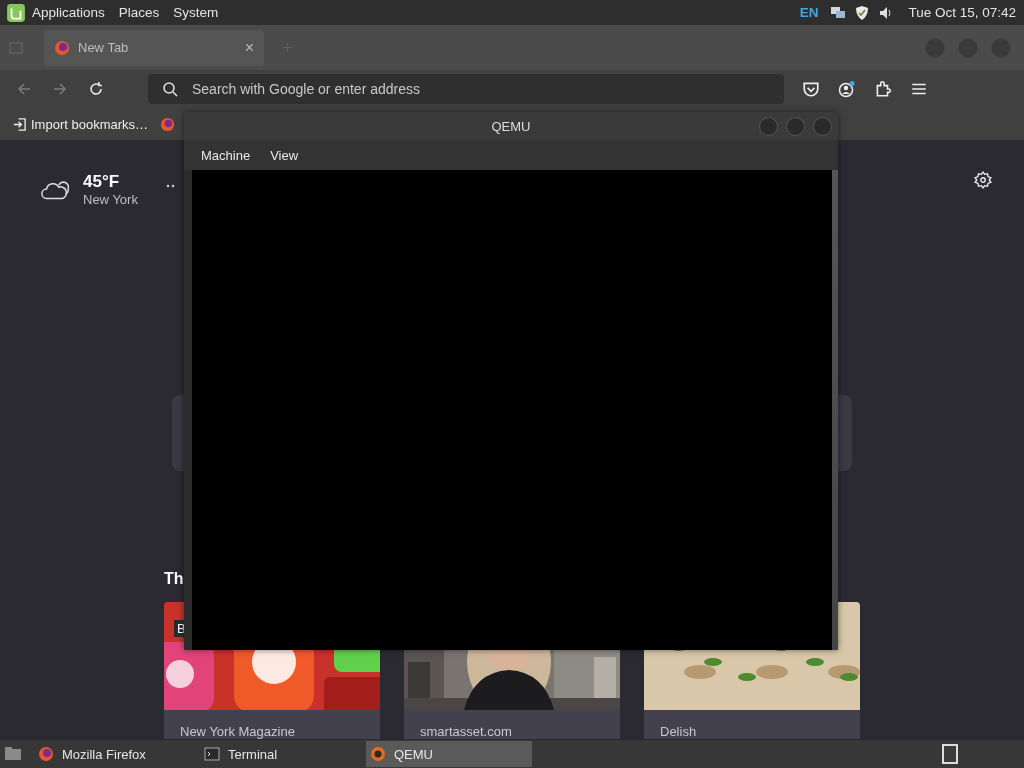 Image resolution: width=1024 pixels, height=768 pixels. What do you see at coordinates (196, 12) in the screenshot?
I see `panel-menu: System` at bounding box center [196, 12].